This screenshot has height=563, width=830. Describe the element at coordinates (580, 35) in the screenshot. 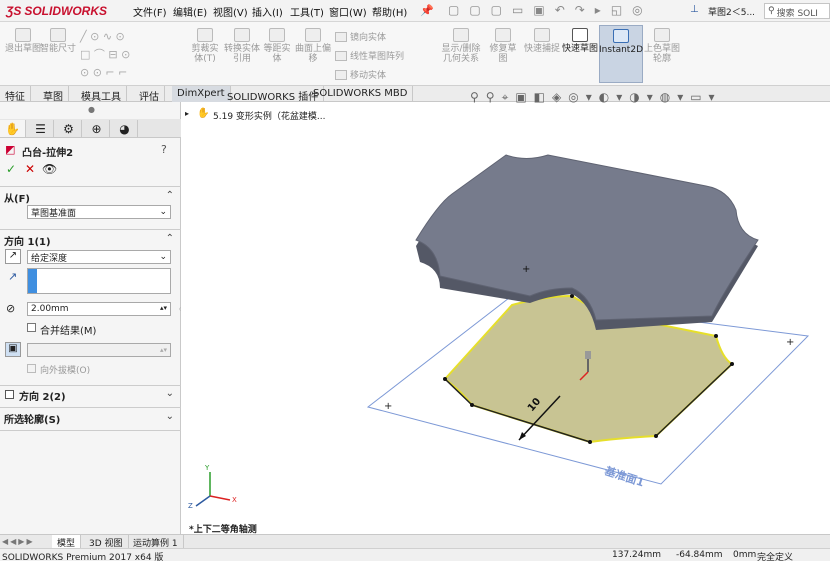

I see `rapid-sketch-icon` at that location.